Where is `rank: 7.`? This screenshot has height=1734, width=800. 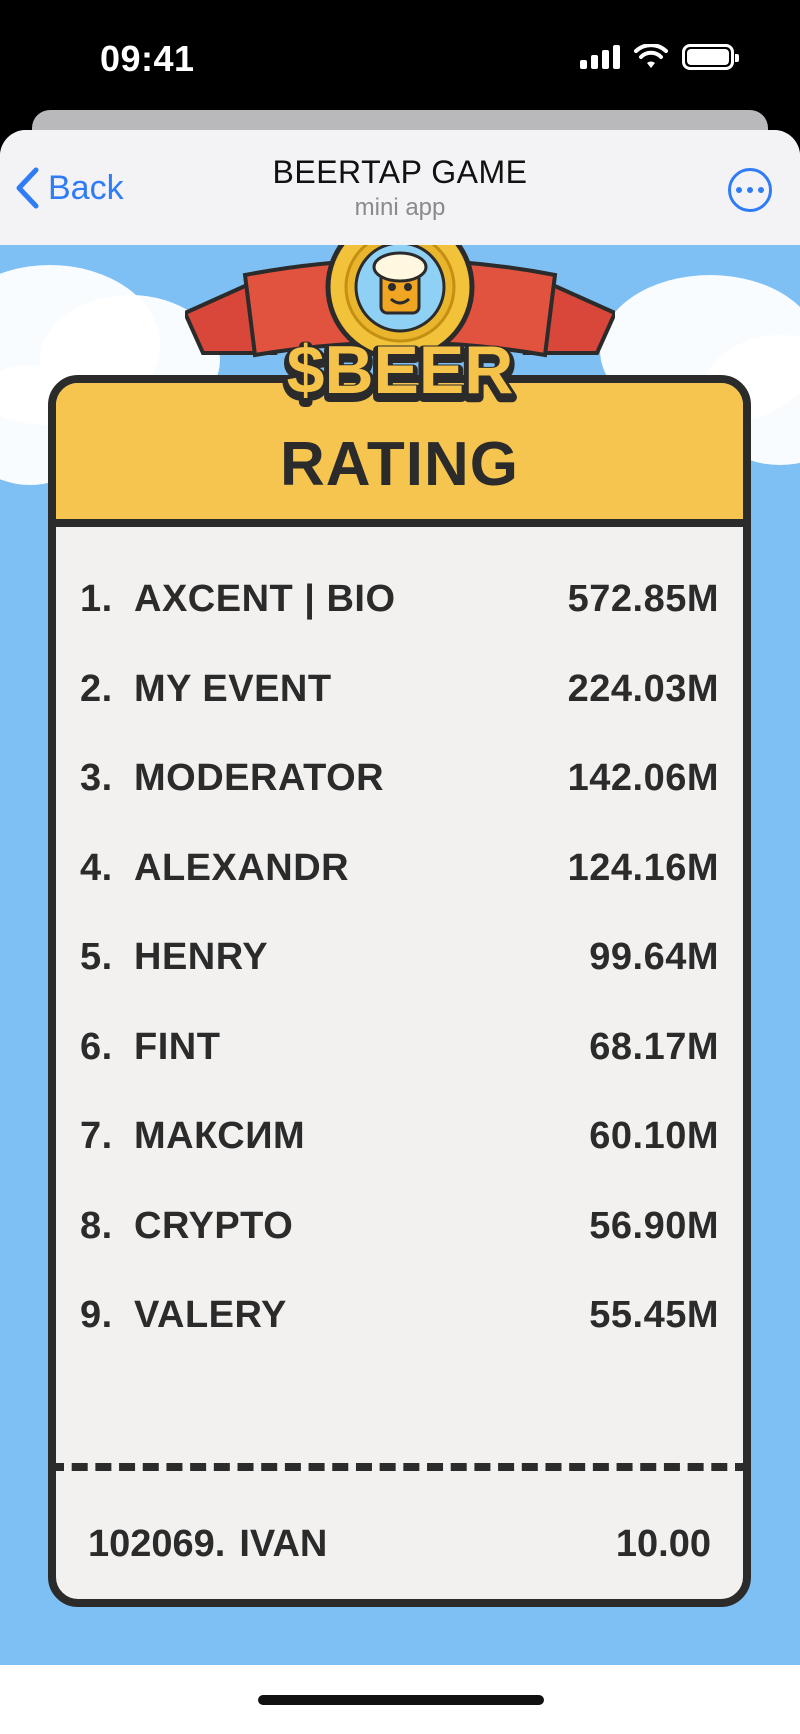 rank: 7. is located at coordinates (96, 1136).